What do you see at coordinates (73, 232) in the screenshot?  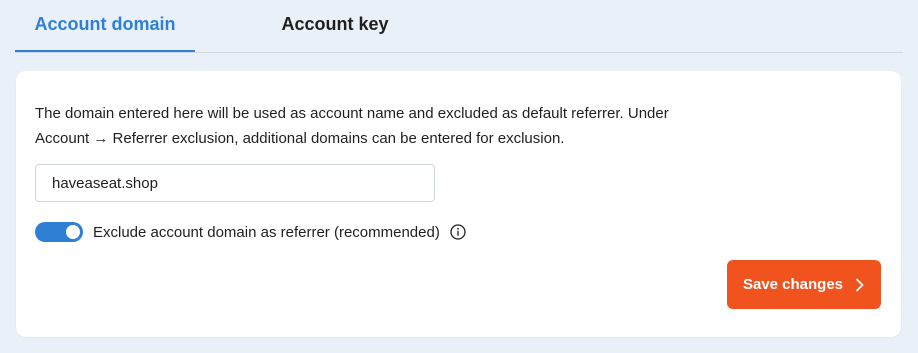 I see `toggle-knob` at bounding box center [73, 232].